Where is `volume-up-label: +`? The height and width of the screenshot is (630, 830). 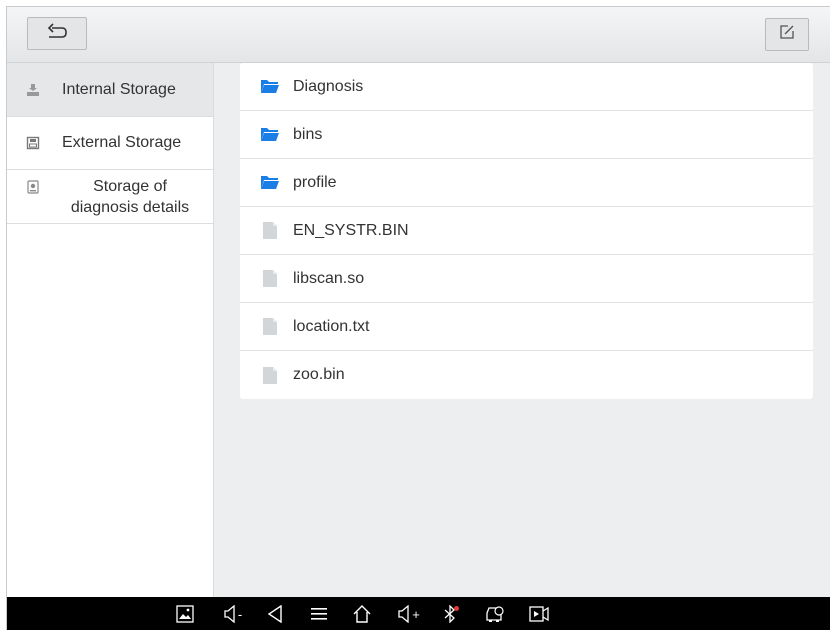
volume-up-label: + is located at coordinates (416, 614).